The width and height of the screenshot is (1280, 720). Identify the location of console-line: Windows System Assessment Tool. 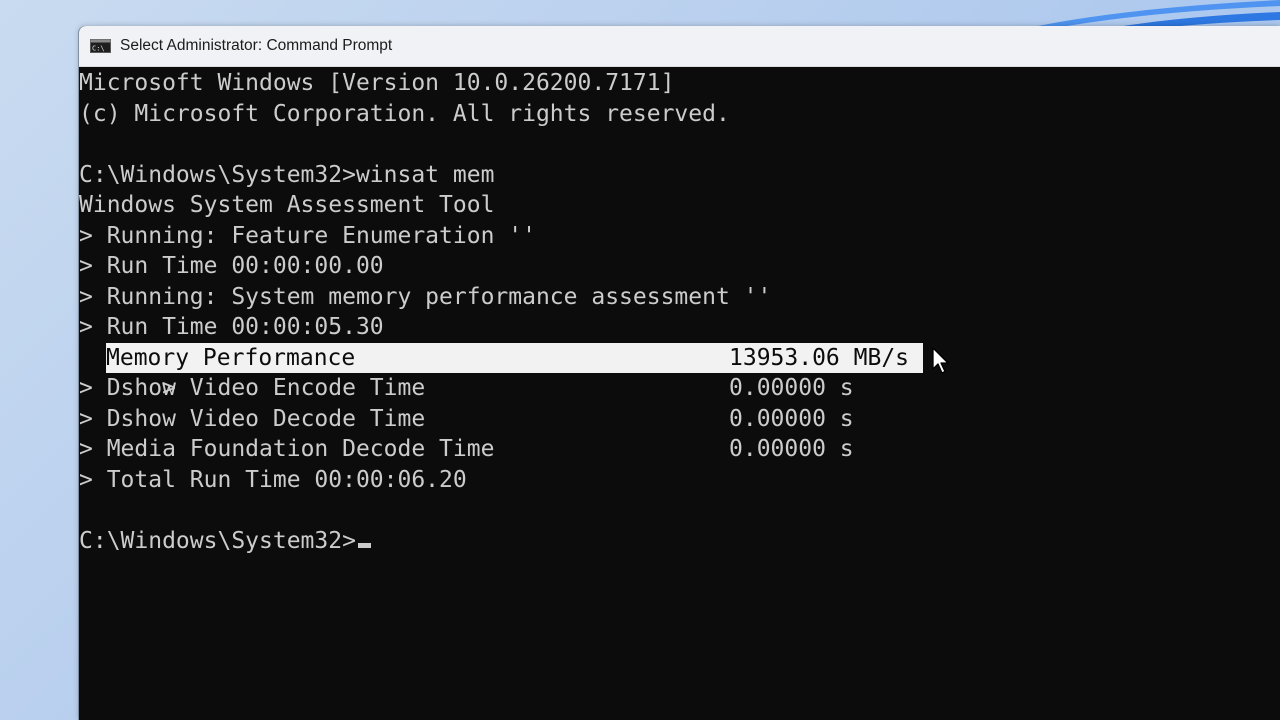
(287, 205).